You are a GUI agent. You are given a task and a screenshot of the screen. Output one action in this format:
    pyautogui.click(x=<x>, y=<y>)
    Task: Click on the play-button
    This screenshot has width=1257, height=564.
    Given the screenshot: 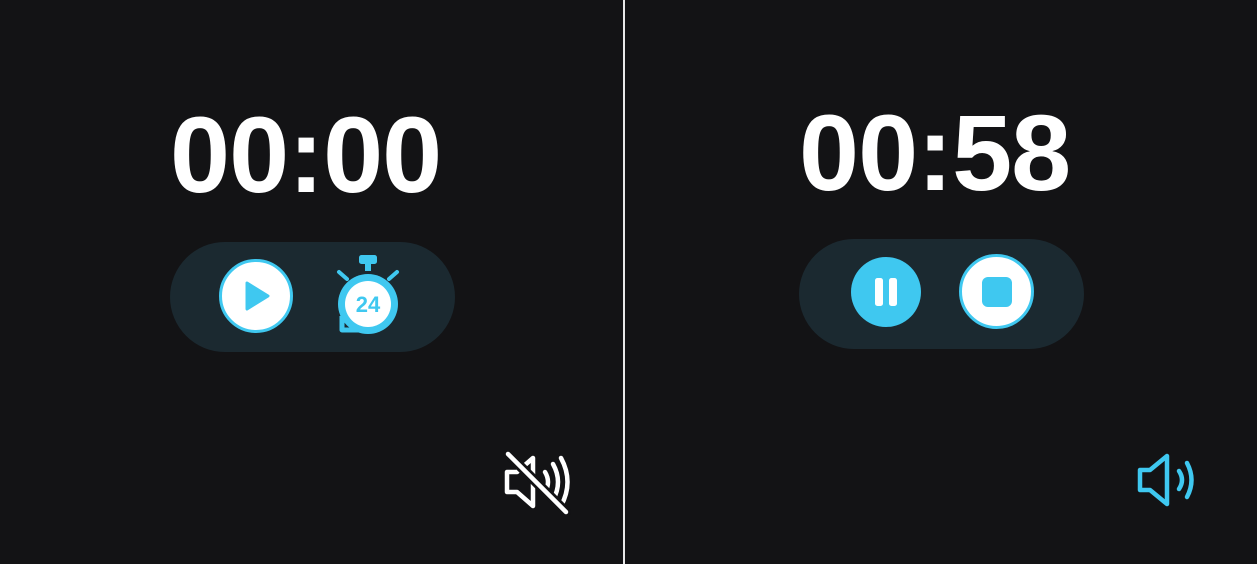 What is the action you would take?
    pyautogui.click(x=256, y=296)
    